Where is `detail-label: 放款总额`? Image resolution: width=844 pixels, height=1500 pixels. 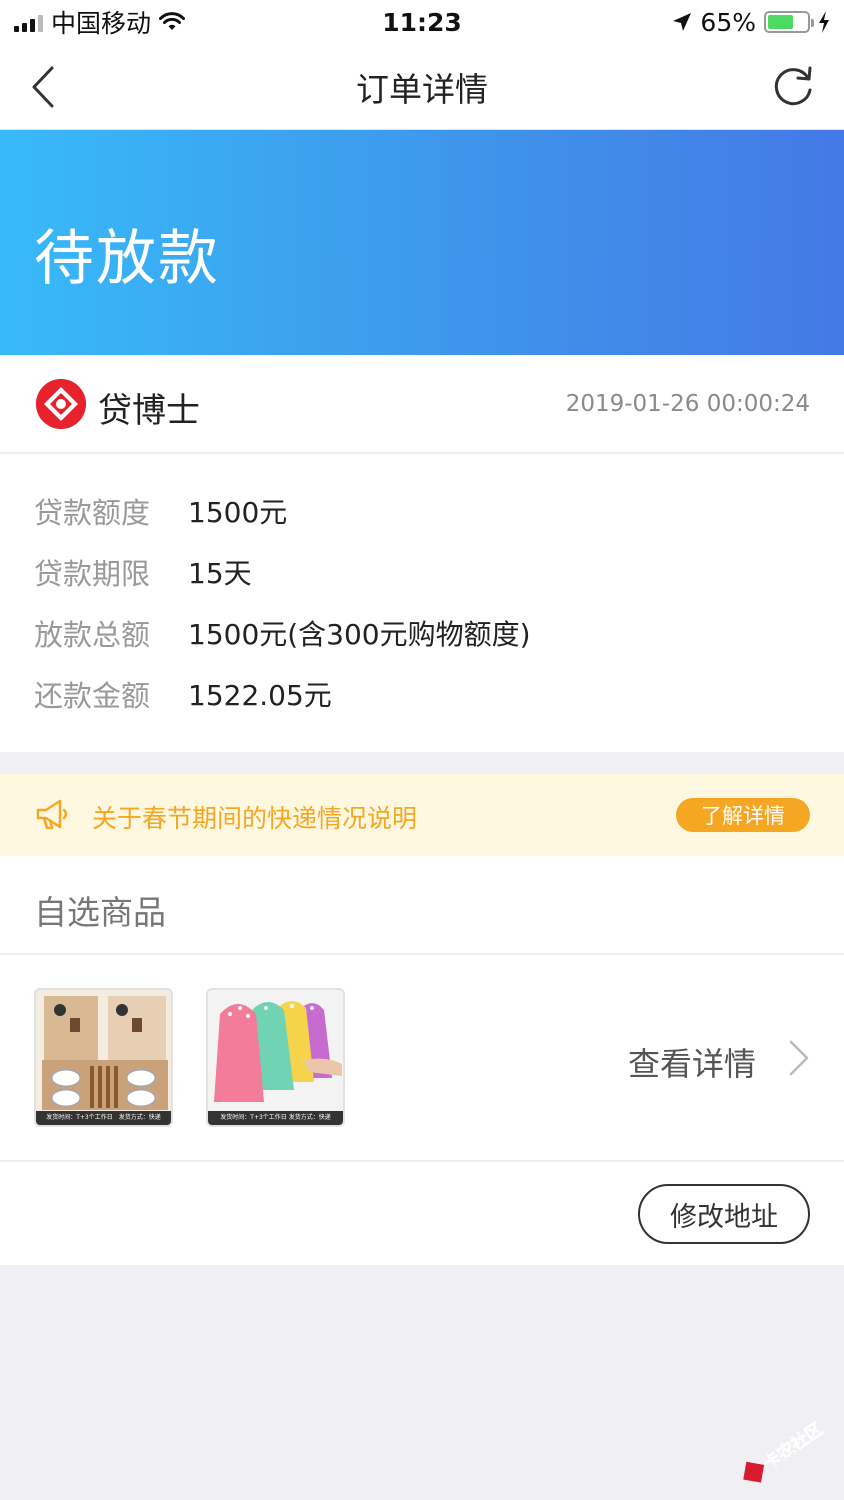 detail-label: 放款总额 is located at coordinates (92, 635).